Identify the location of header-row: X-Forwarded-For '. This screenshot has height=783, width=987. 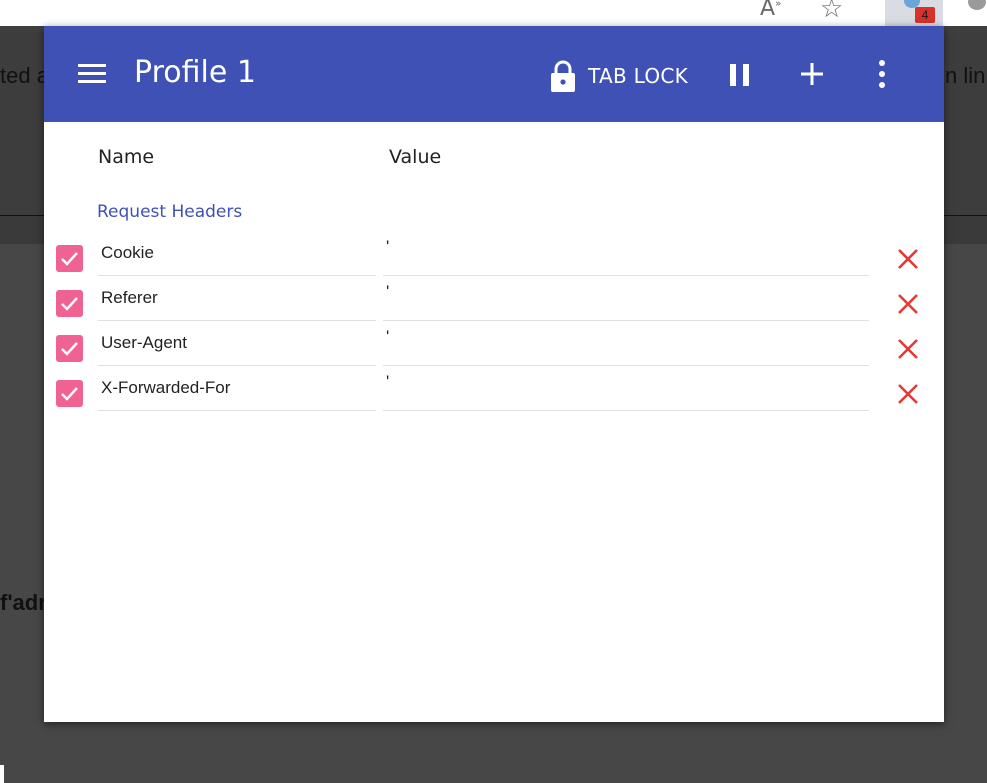
(494, 396).